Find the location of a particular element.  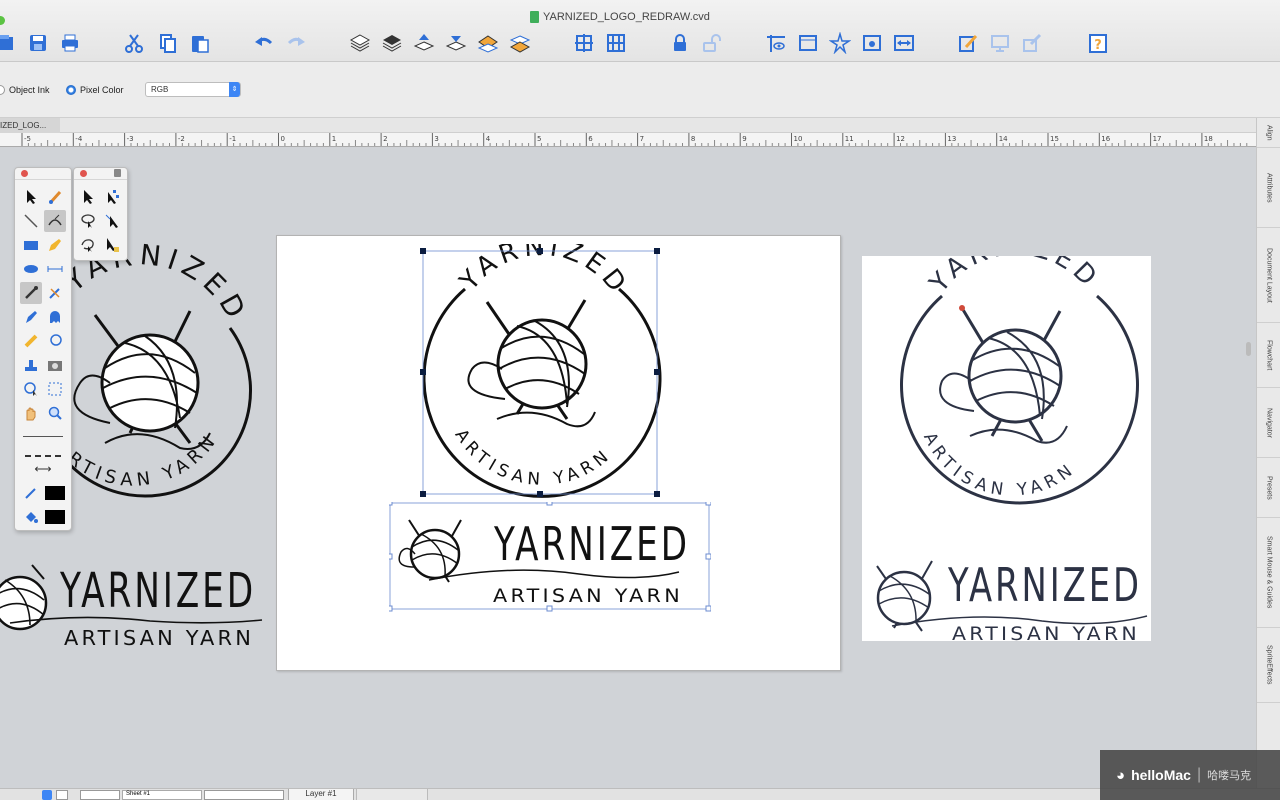

vertical-scroll-thumb is located at coordinates (1248, 349).